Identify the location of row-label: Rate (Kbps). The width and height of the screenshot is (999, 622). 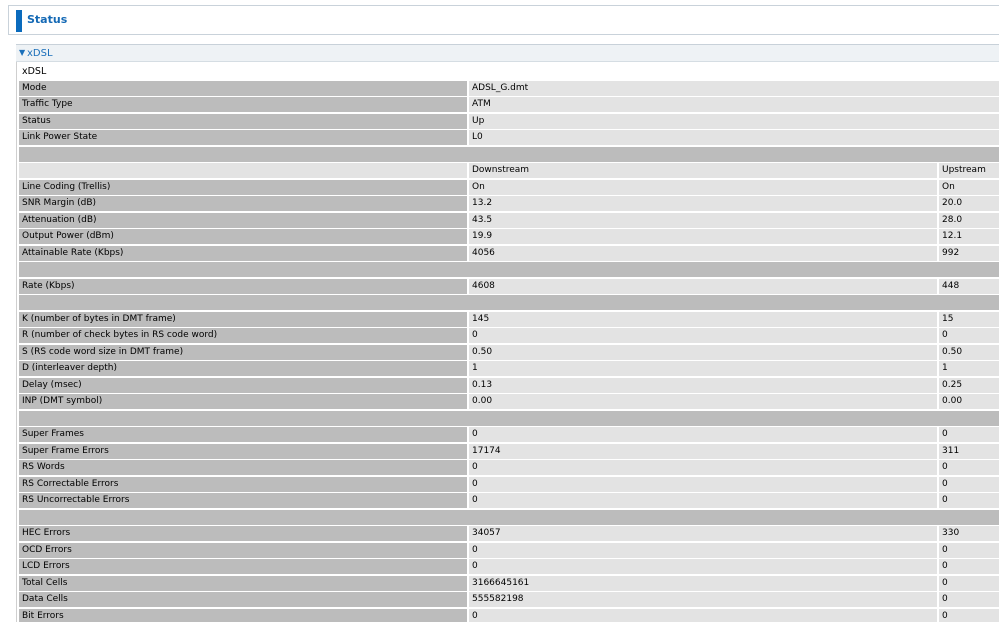
(243, 286).